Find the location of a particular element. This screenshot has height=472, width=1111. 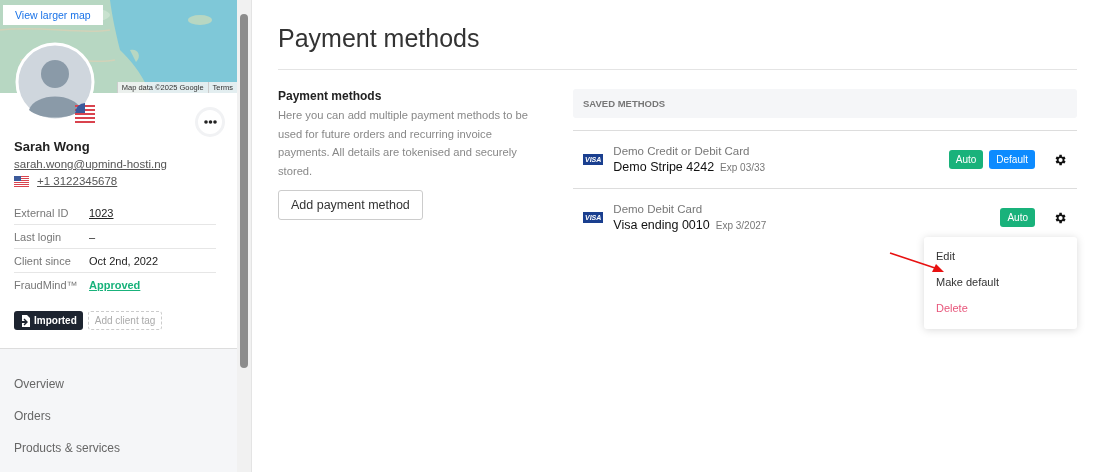

more-icon is located at coordinates (210, 122).